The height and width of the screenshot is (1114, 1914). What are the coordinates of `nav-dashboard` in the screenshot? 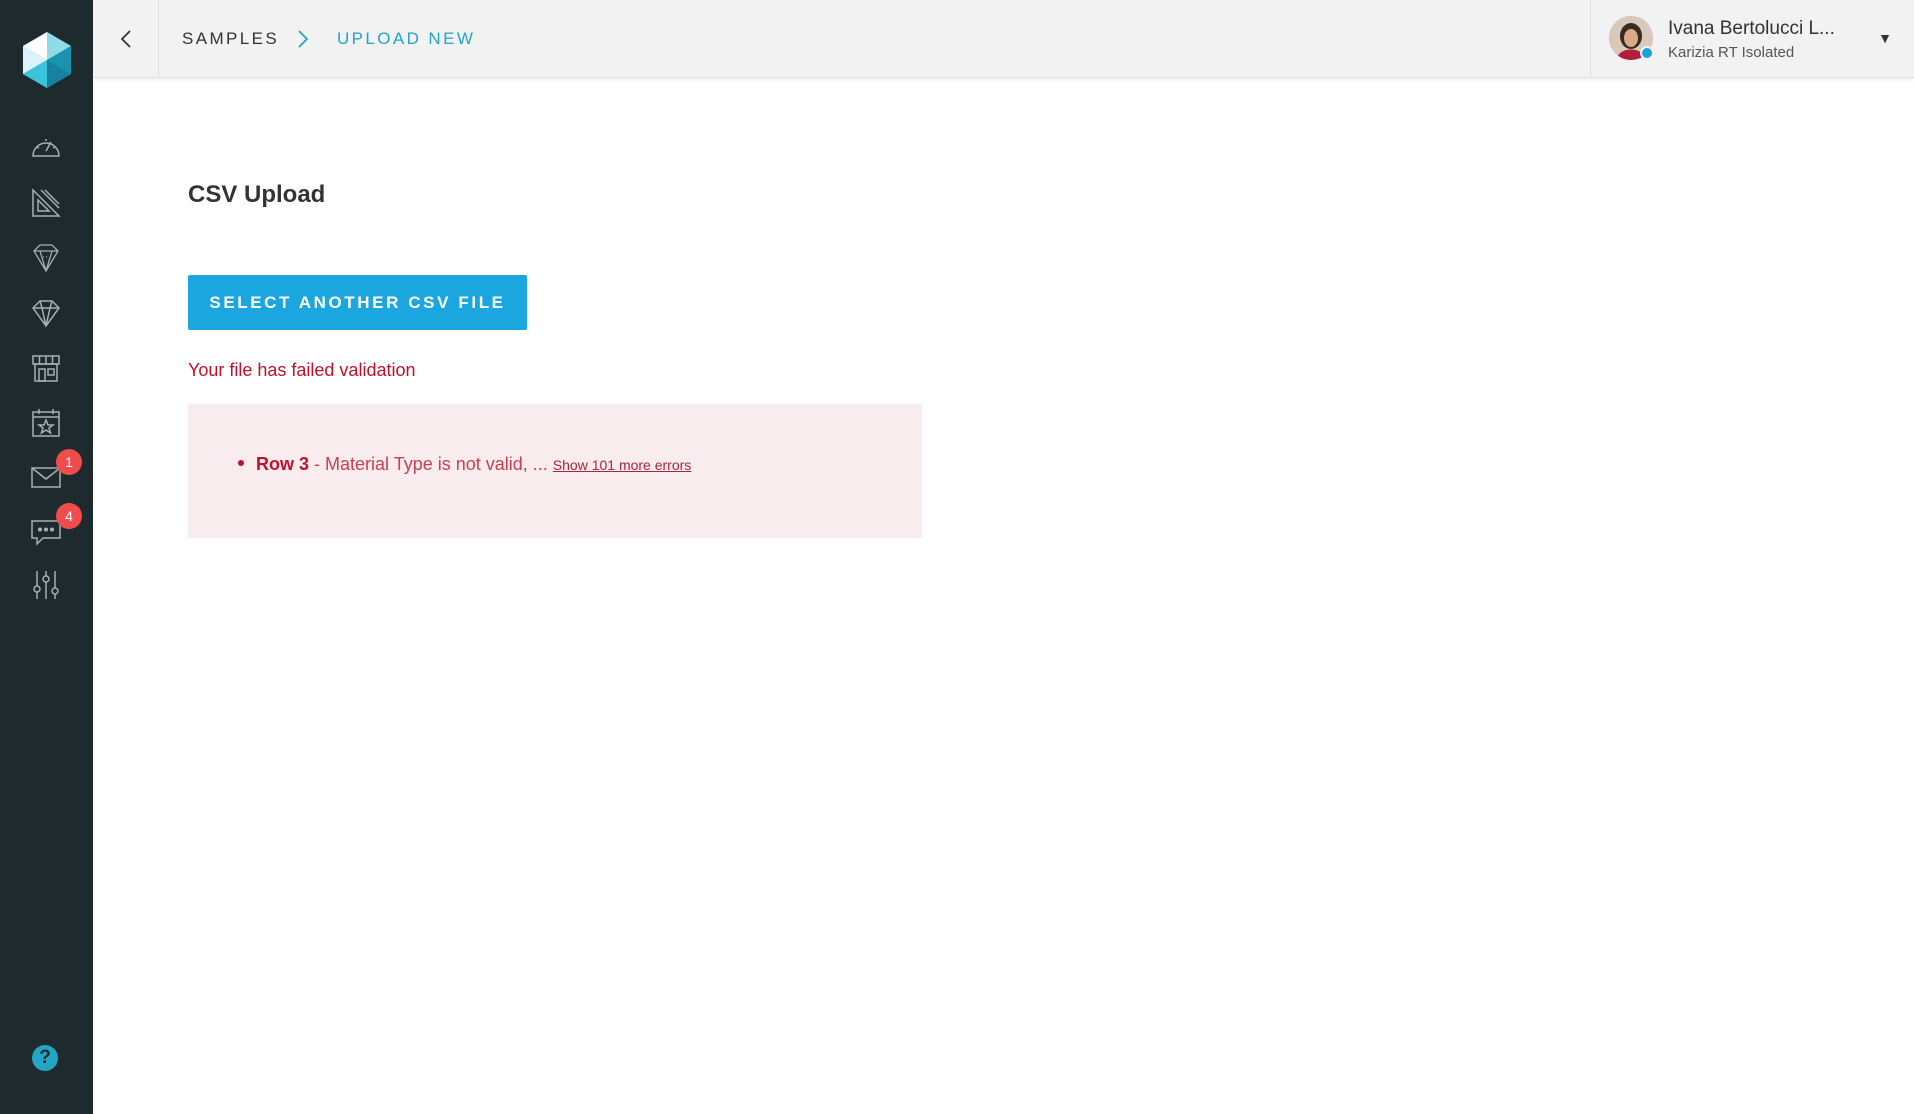 It's located at (46, 148).